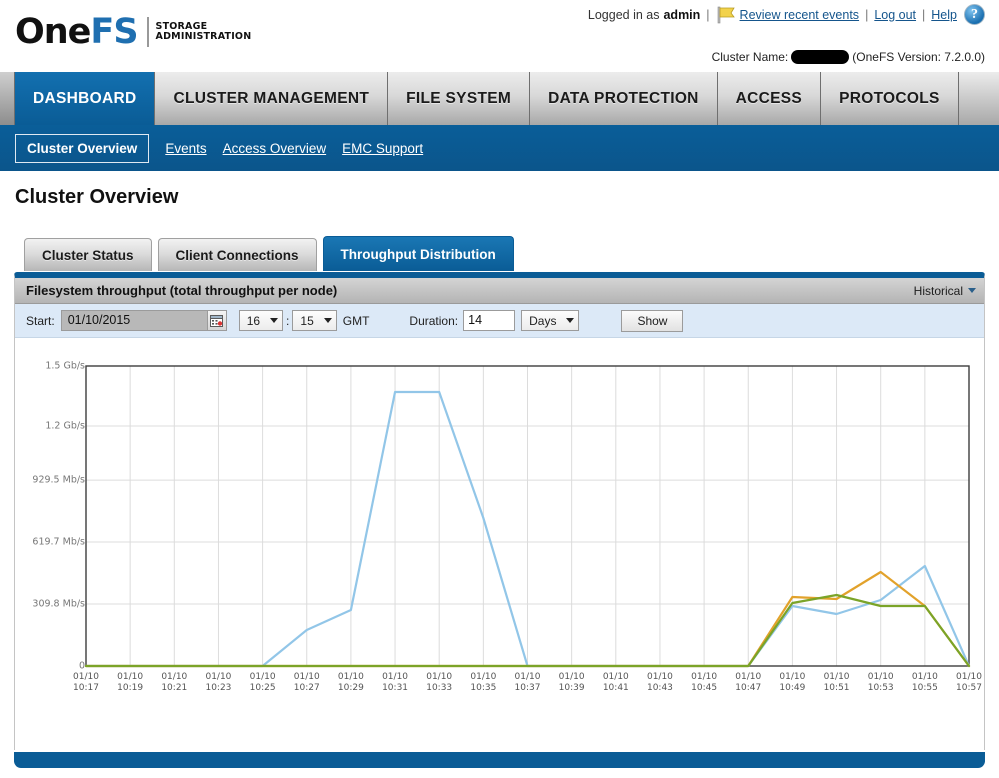 The height and width of the screenshot is (778, 999). I want to click on x-axis-tick-label: 01/10 10:19, so click(130, 683).